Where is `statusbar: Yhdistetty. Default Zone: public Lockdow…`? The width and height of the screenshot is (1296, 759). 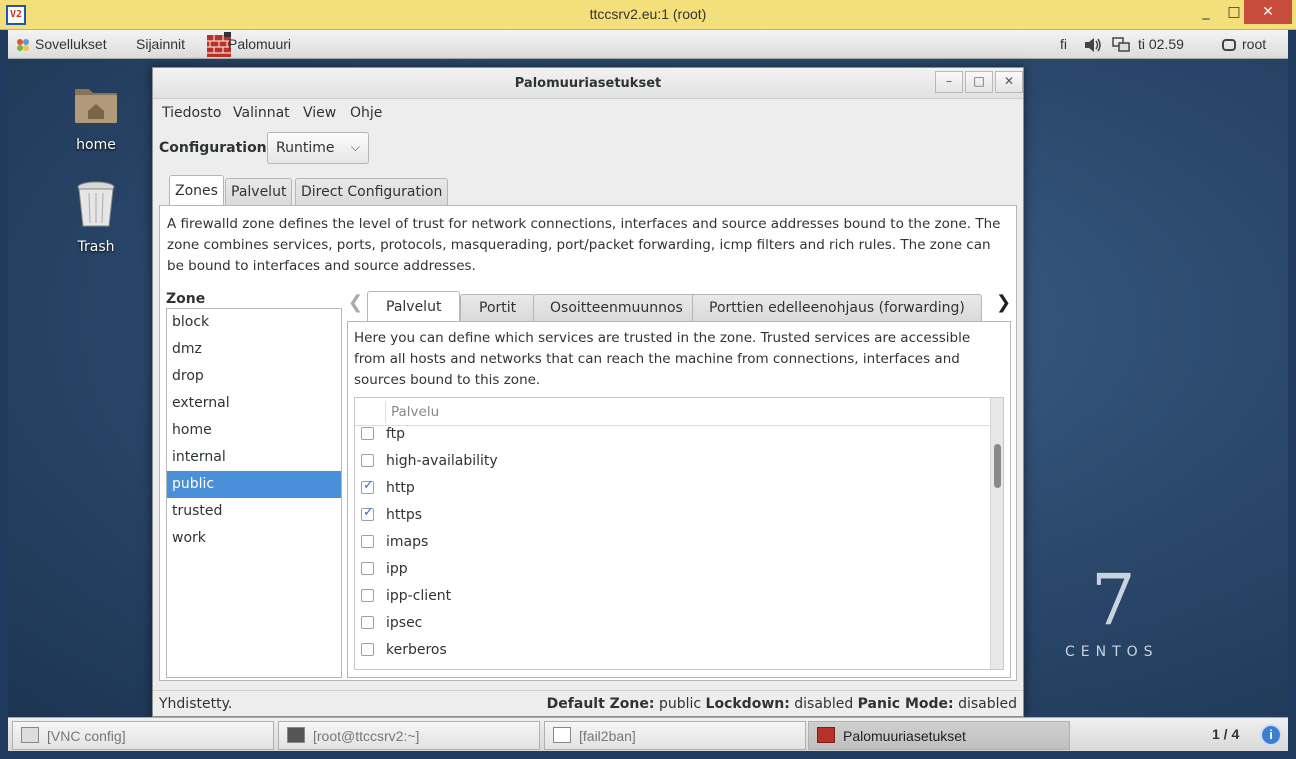
statusbar: Yhdistetty. Default Zone: public Lockdow… is located at coordinates (588, 703).